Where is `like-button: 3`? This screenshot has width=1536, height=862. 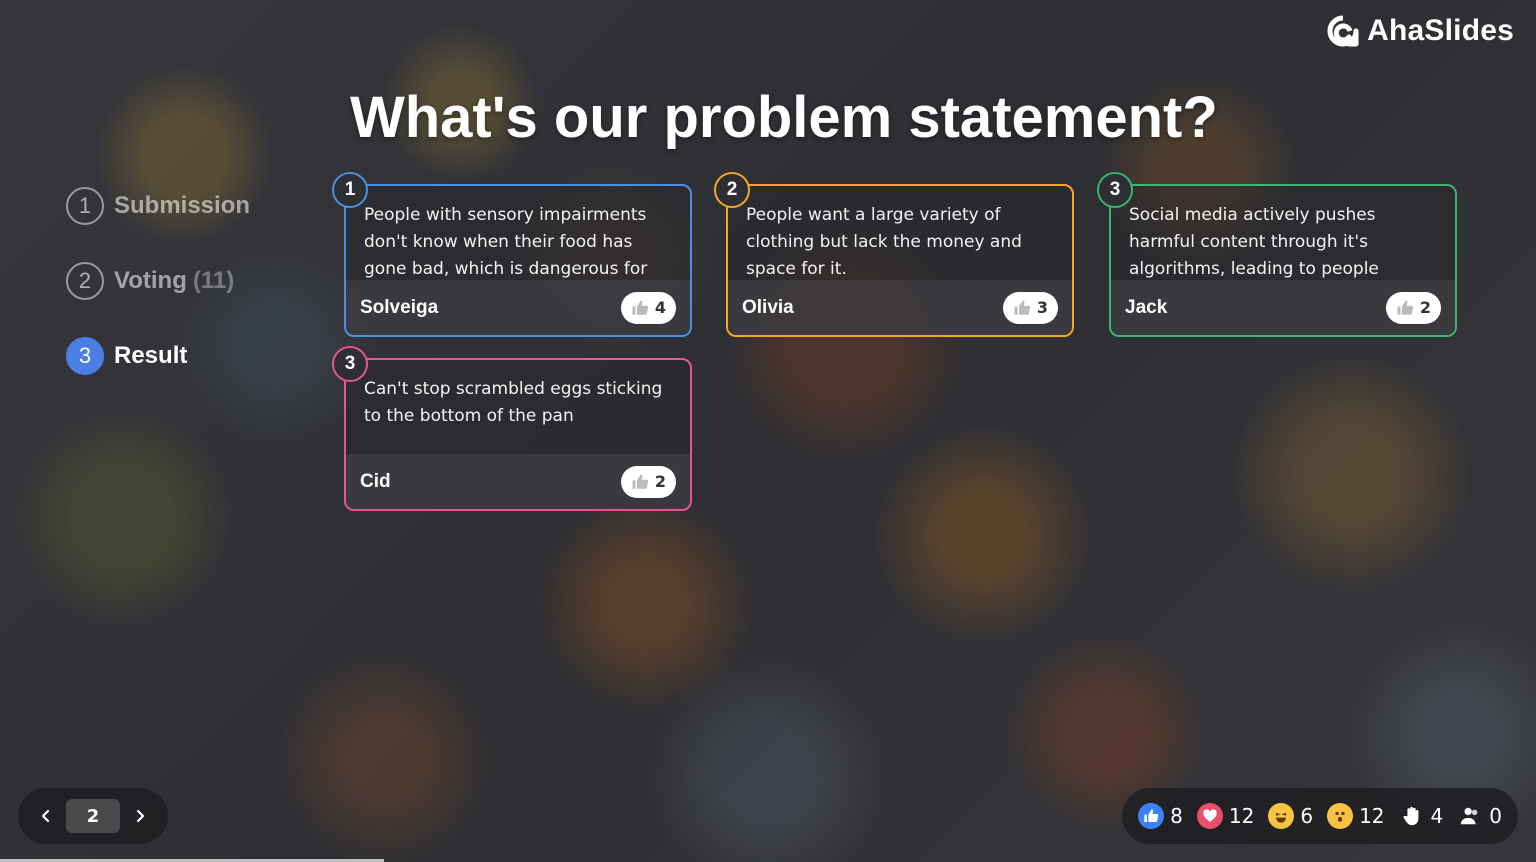
like-button: 3 is located at coordinates (1030, 307).